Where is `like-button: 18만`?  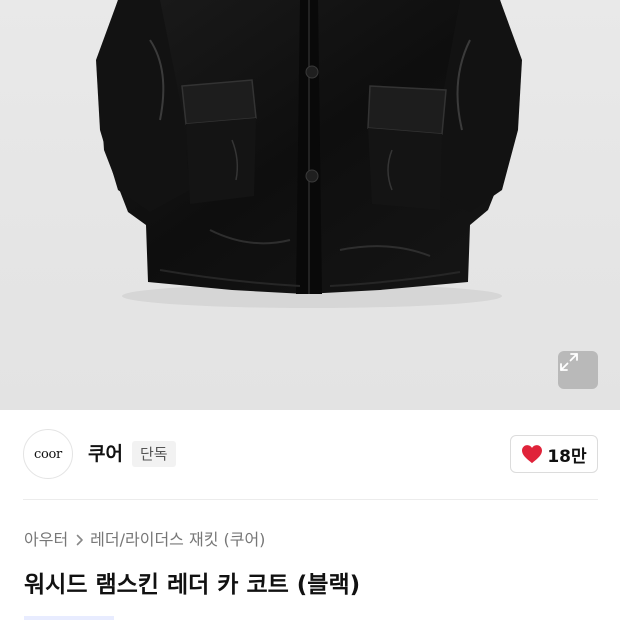 like-button: 18만 is located at coordinates (554, 454).